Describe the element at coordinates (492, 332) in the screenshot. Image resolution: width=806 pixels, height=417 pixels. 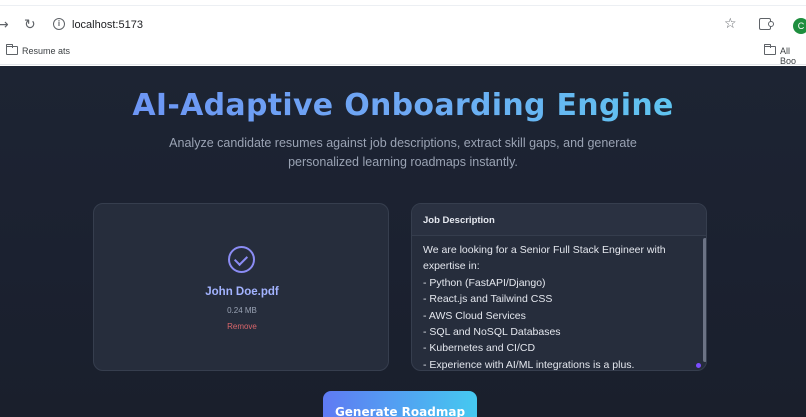
I see `jd-line: - SQL and NoSQL Databases` at that location.